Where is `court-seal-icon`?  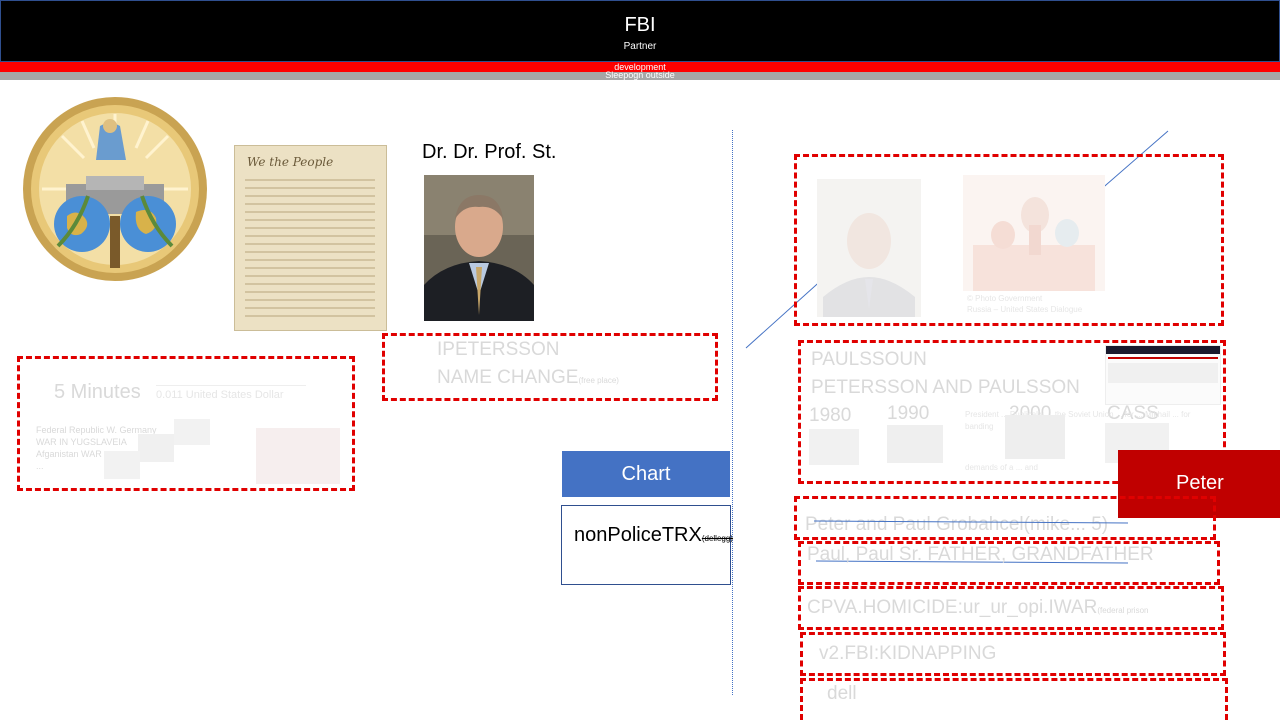 court-seal-icon is located at coordinates (115, 189).